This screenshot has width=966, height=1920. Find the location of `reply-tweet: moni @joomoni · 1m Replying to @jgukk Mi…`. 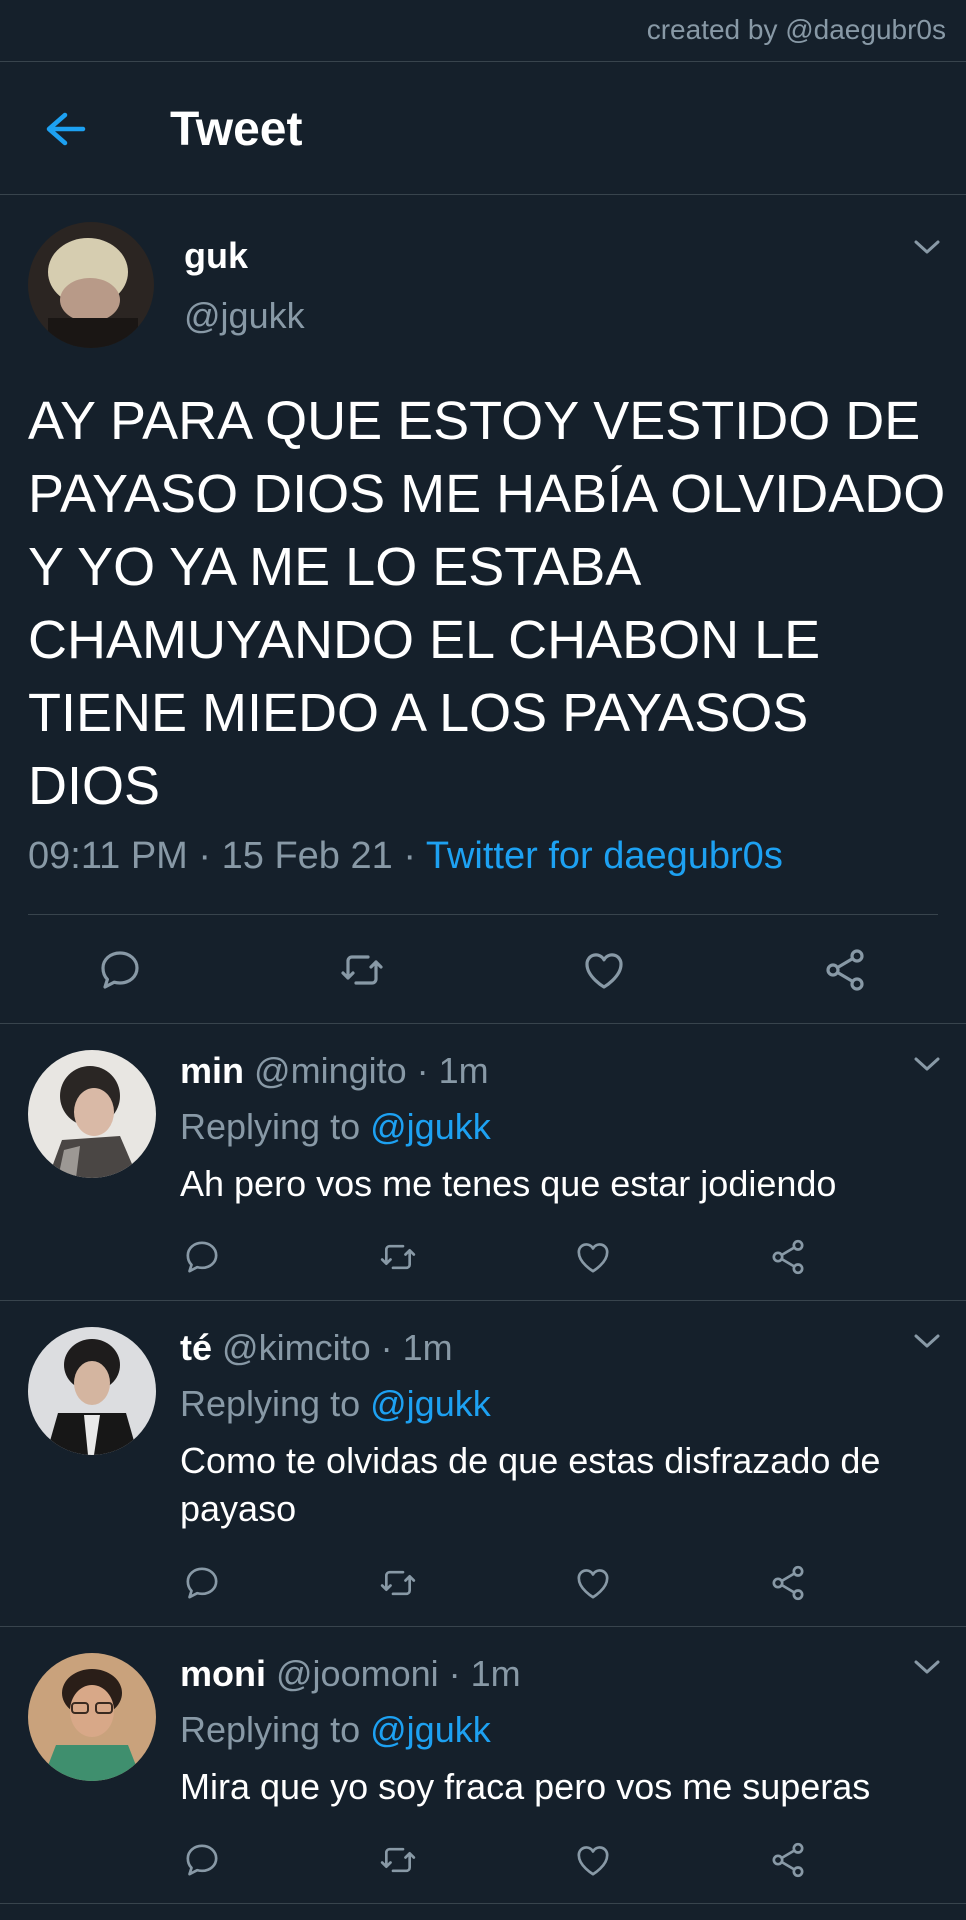

reply-tweet: moni @joomoni · 1m Replying to @jgukk Mi… is located at coordinates (483, 1765).